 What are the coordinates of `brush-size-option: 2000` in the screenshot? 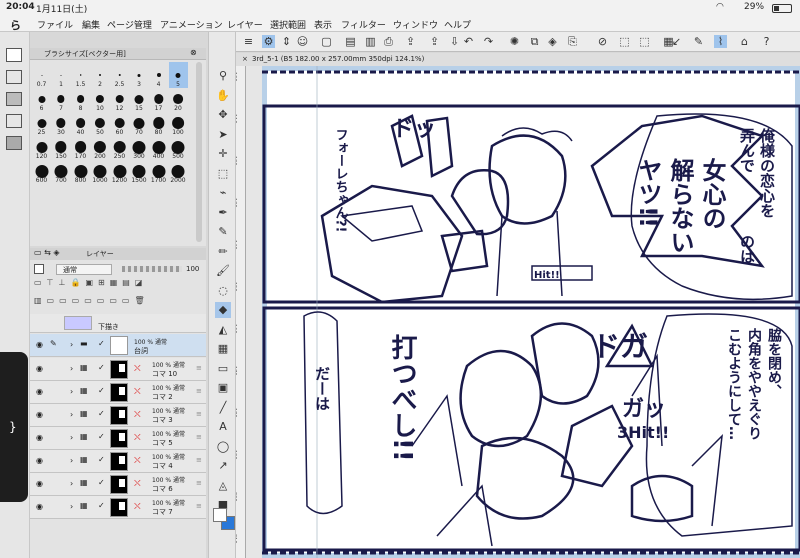 It's located at (178, 171).